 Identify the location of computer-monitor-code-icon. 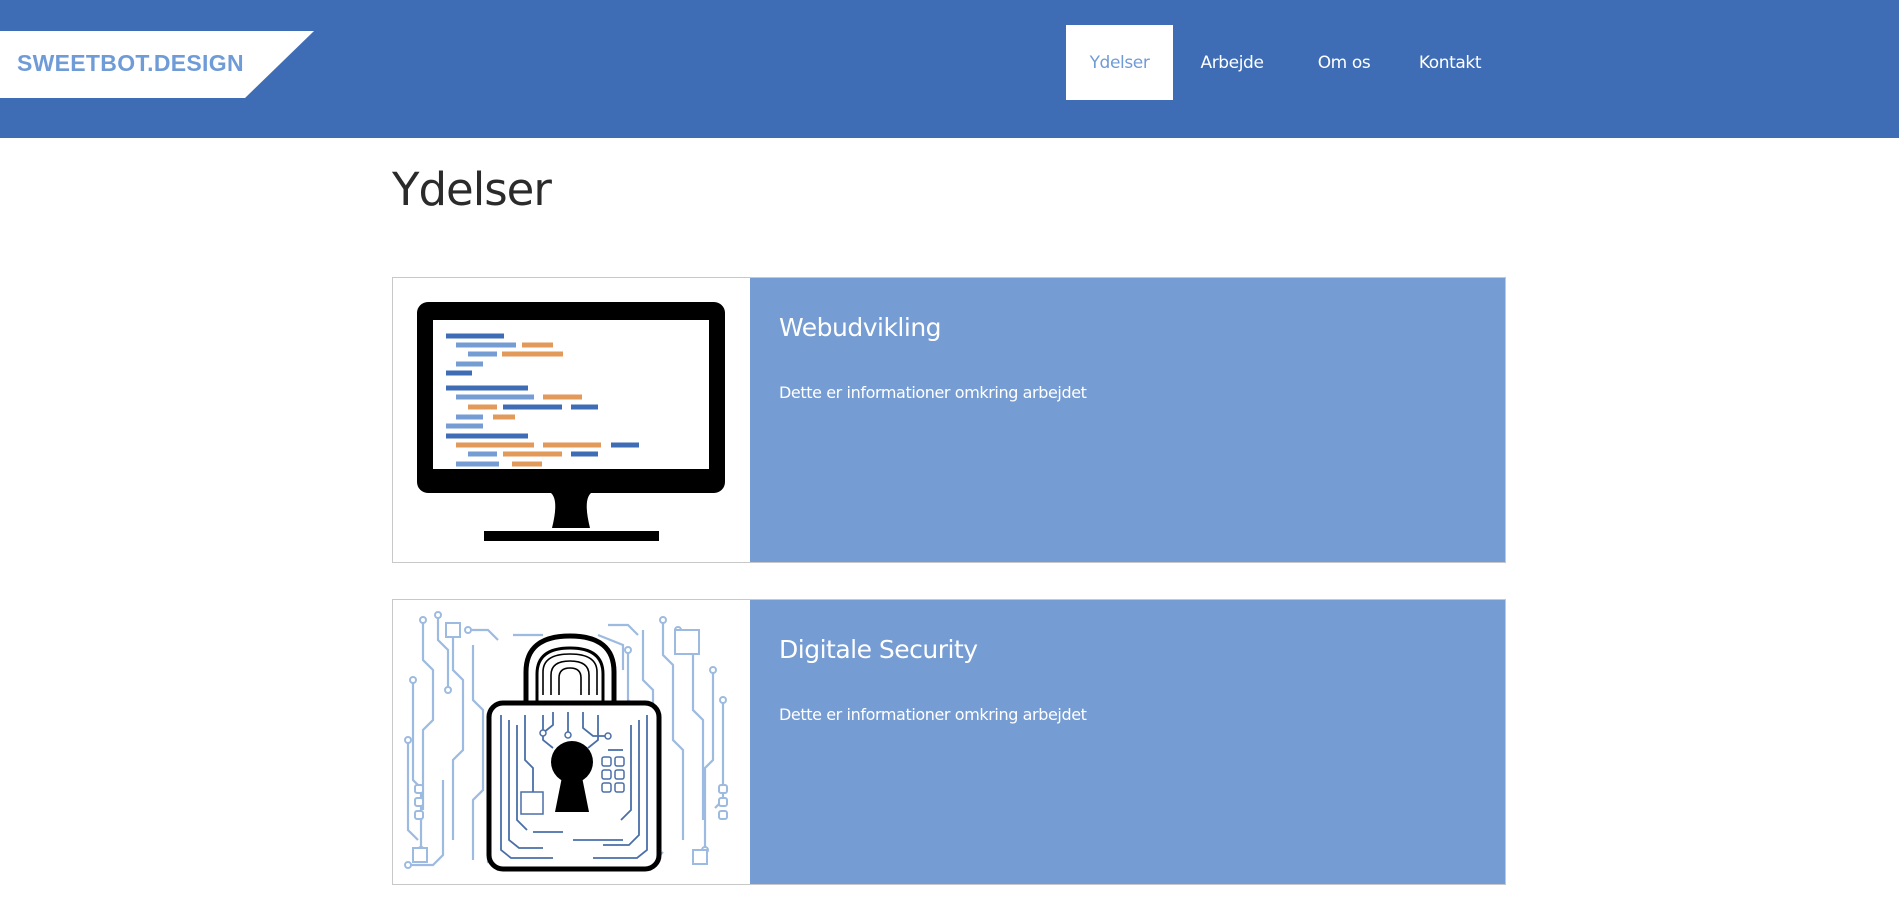
(571, 420).